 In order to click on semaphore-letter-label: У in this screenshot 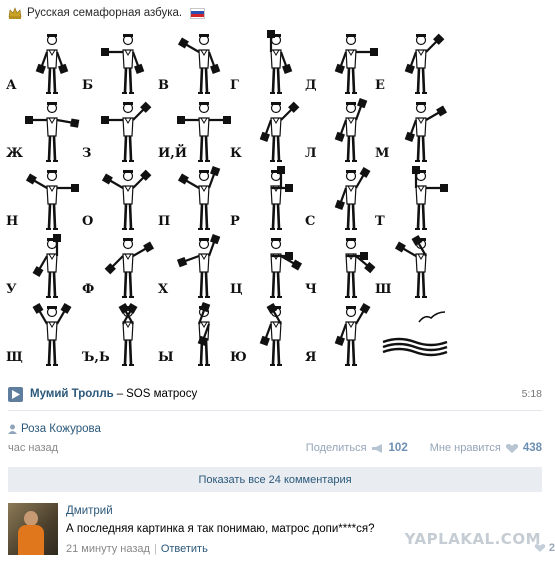, I will do `click(11, 289)`.